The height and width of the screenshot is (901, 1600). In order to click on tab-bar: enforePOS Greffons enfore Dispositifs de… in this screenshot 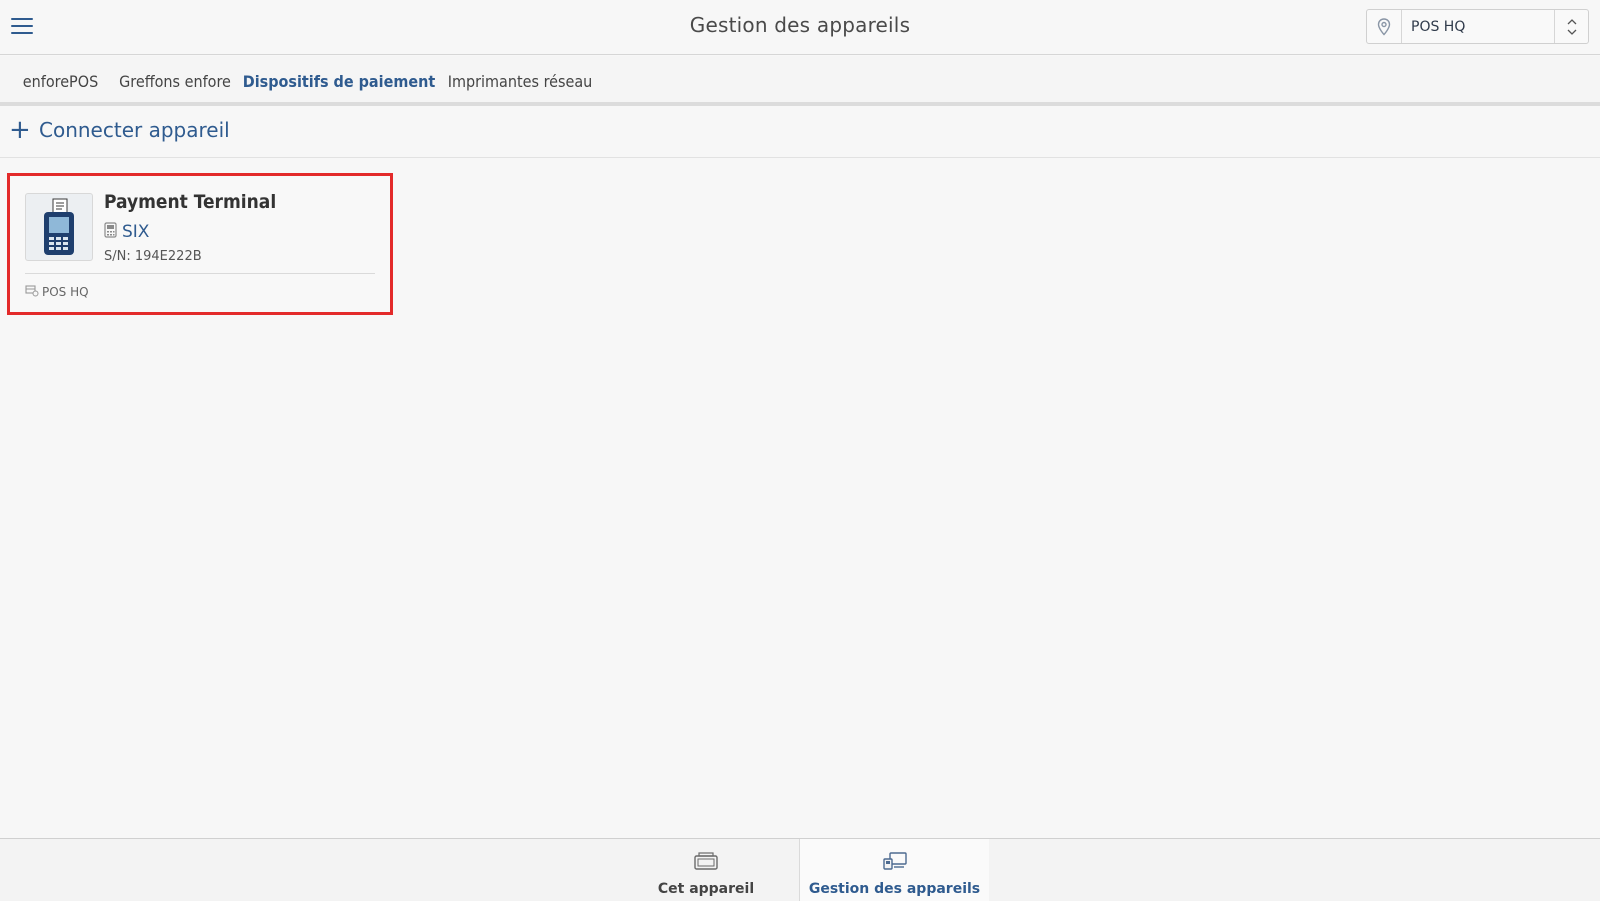, I will do `click(800, 83)`.